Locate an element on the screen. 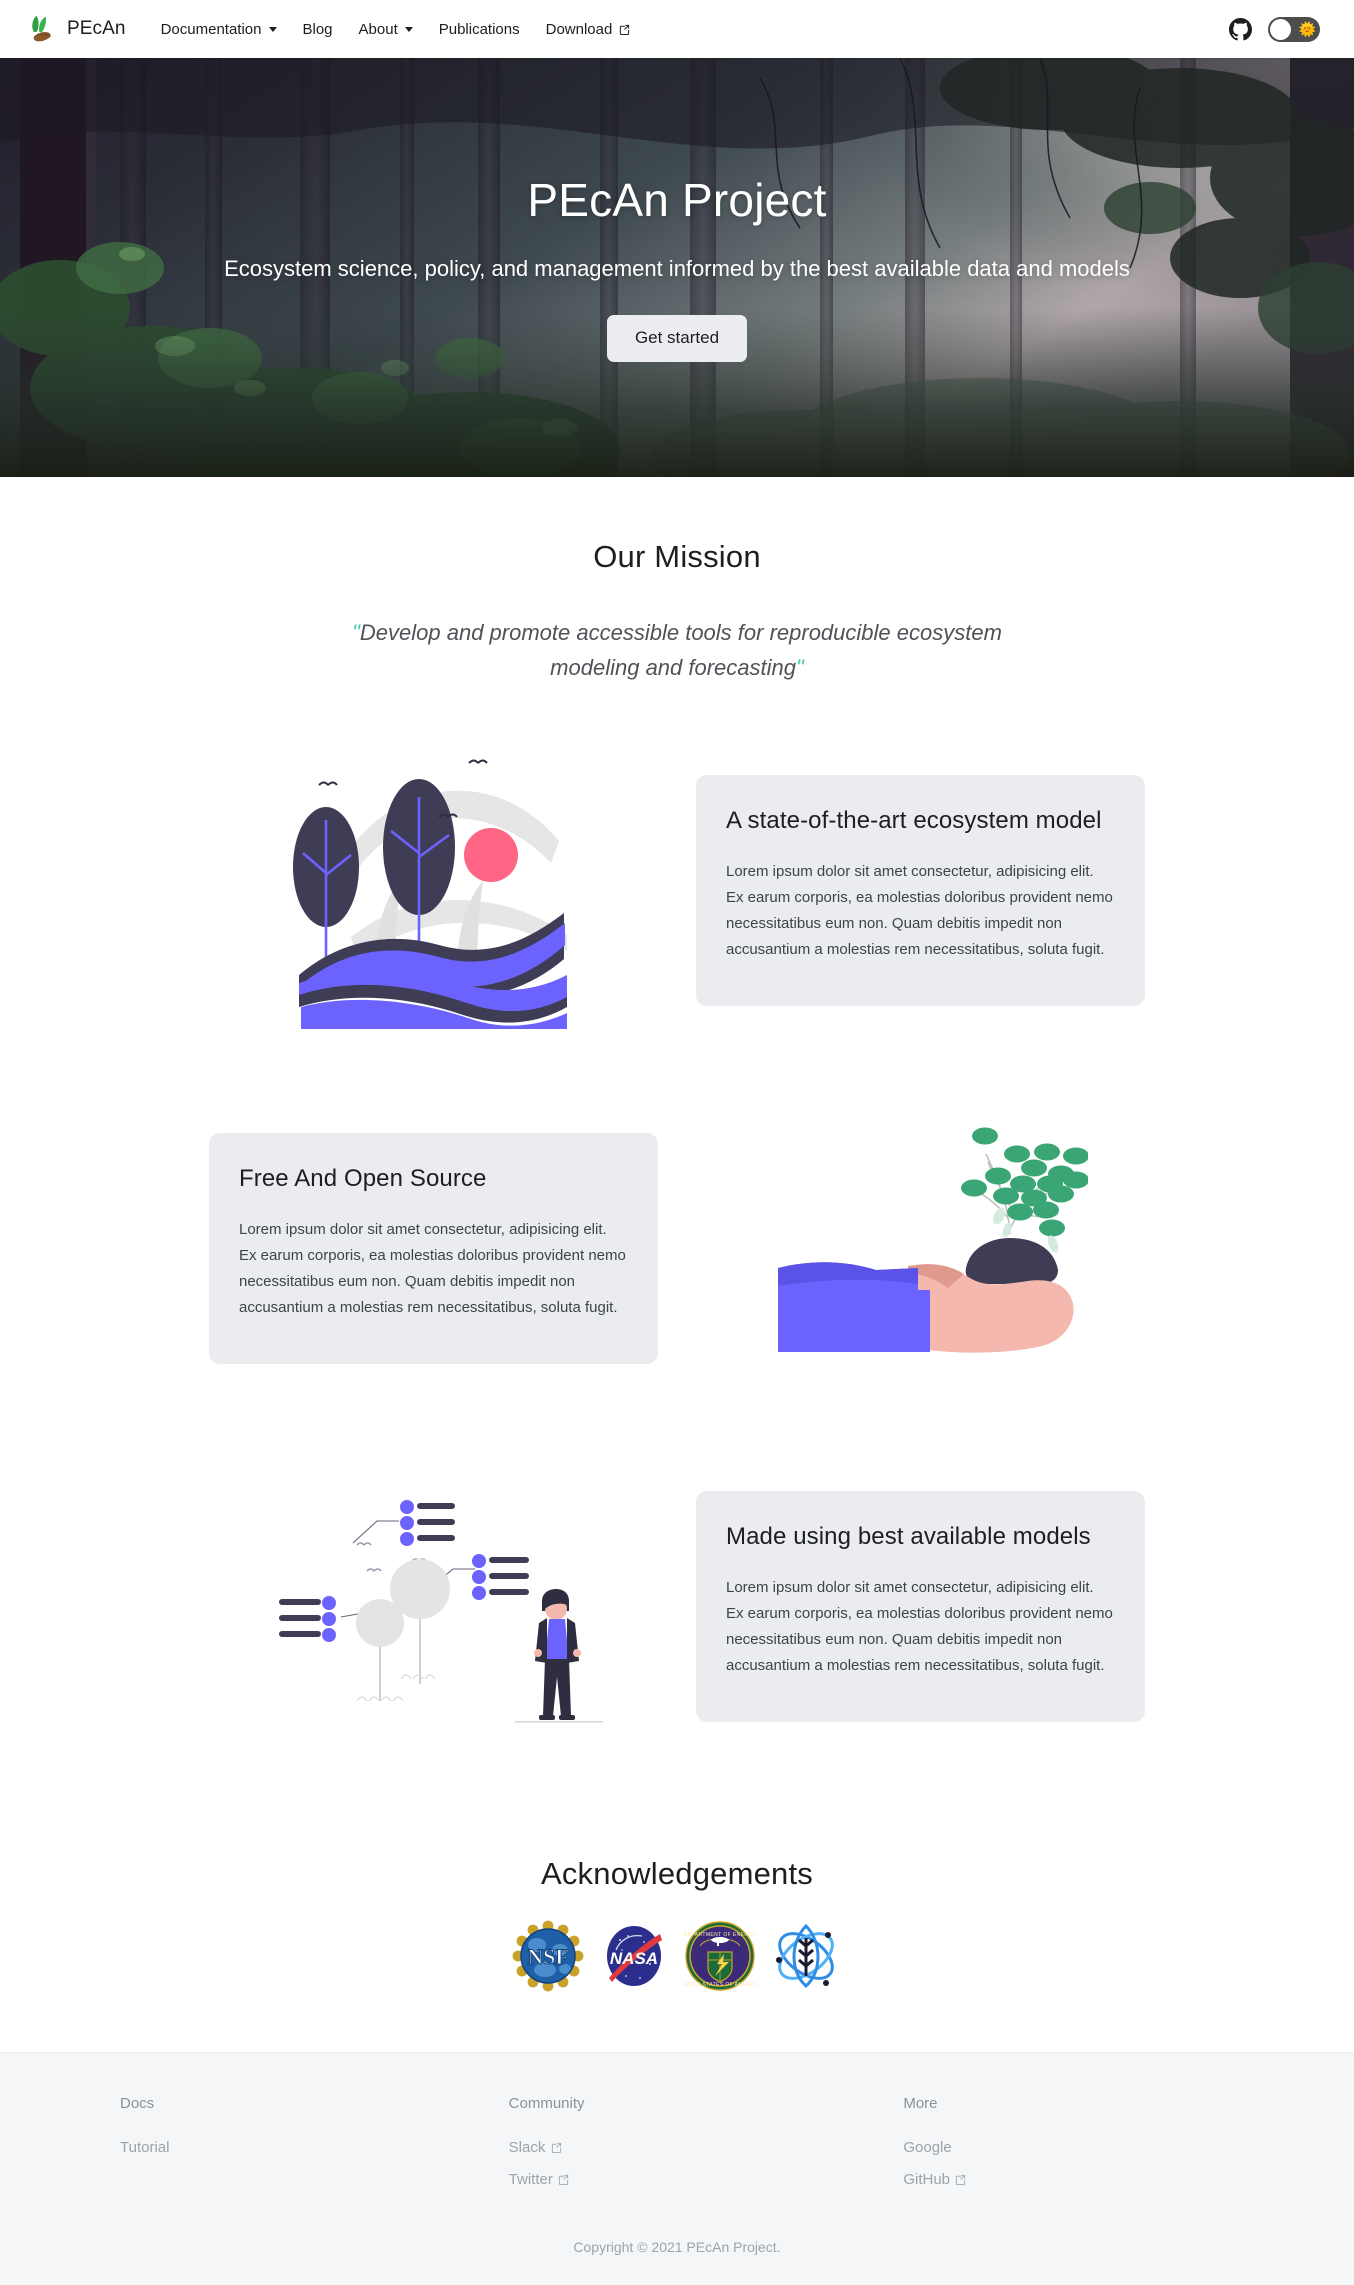  svg-text: NASA is located at coordinates (634, 1958).